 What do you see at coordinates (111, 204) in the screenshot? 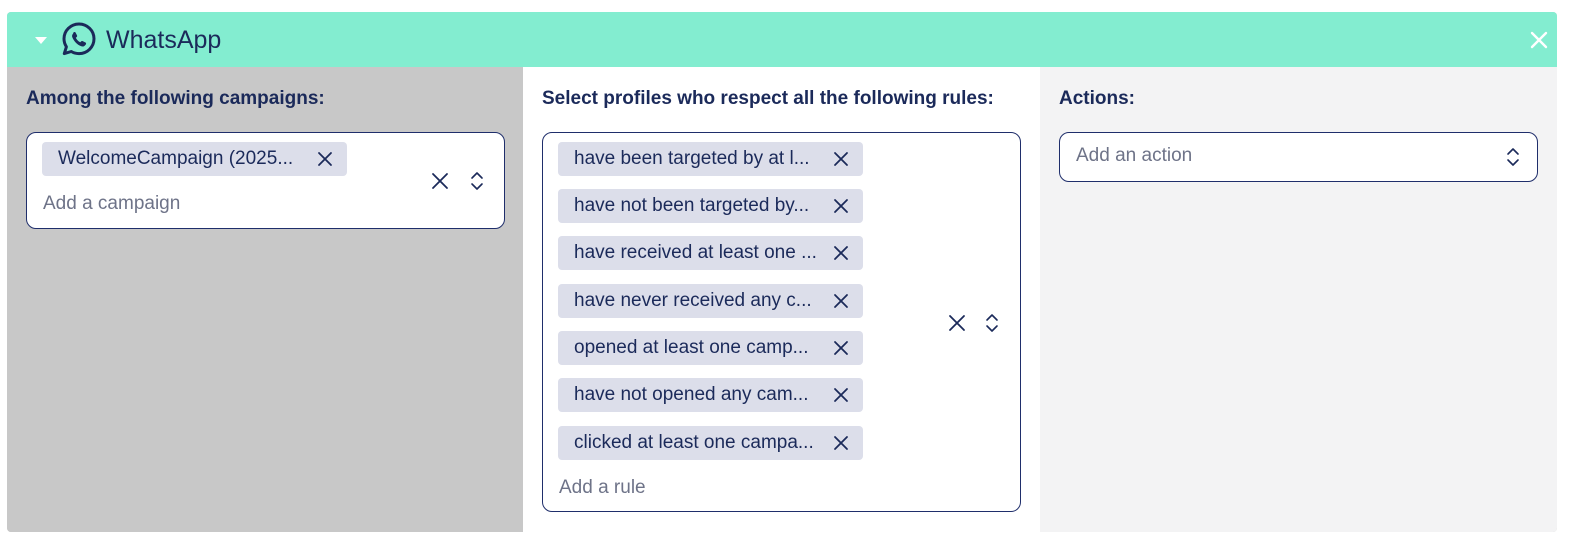
I see `campaign-search-input: Add a campaign` at bounding box center [111, 204].